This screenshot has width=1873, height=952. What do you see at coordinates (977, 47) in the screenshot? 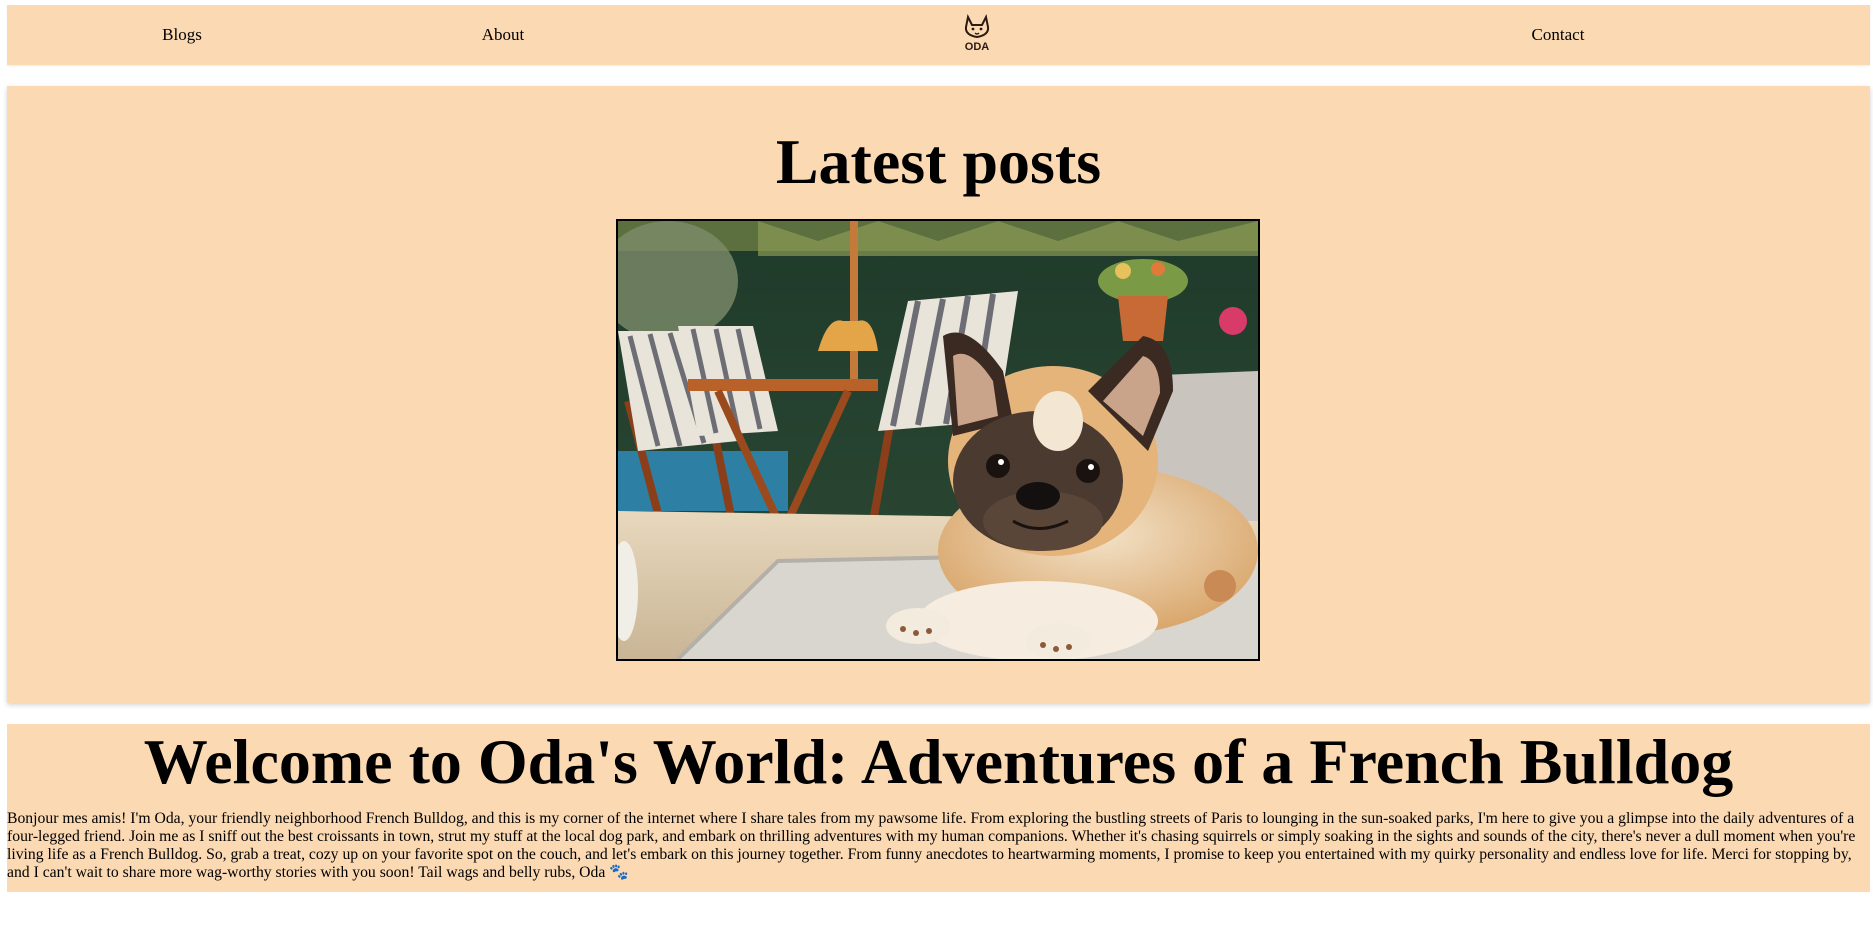
I see `logo-text: ODA` at bounding box center [977, 47].